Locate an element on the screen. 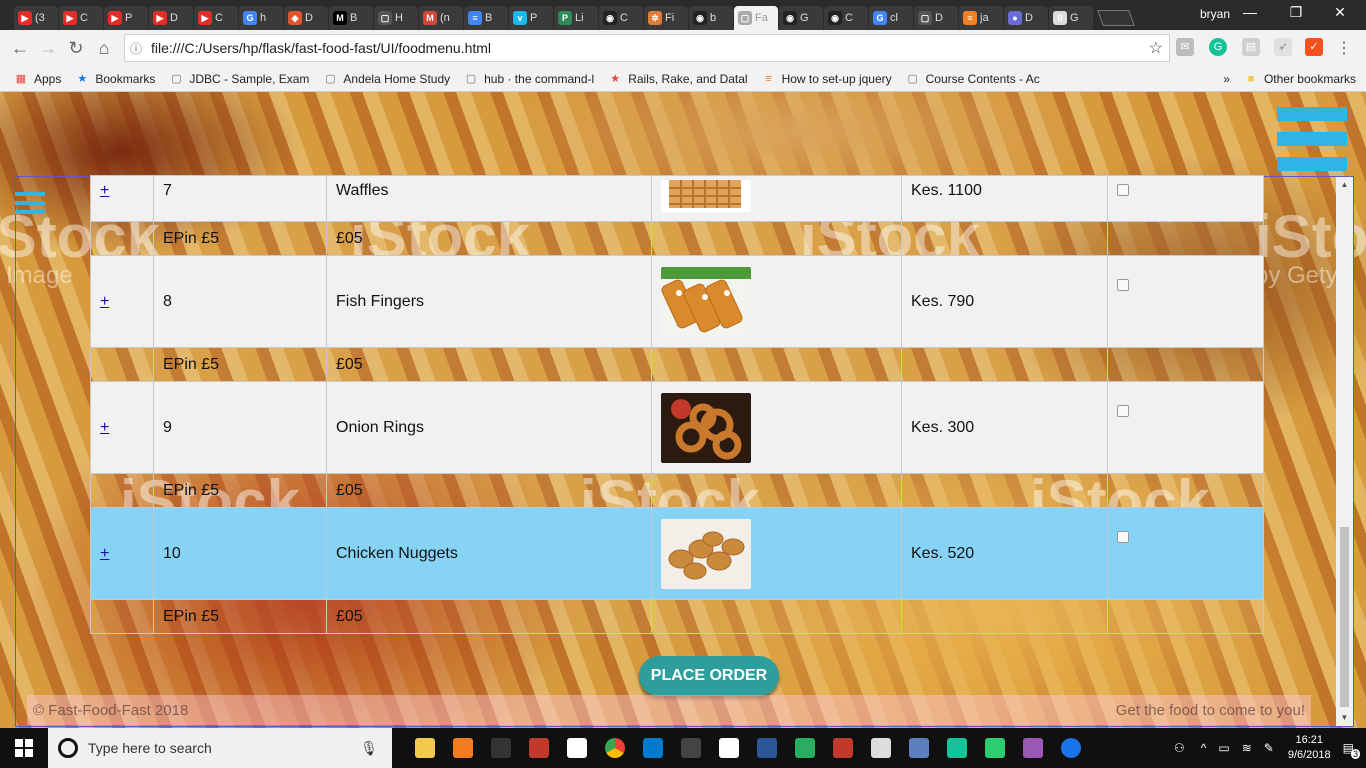 Image resolution: width=1366 pixels, height=768 pixels. home-icon: ⌂ is located at coordinates (104, 48).